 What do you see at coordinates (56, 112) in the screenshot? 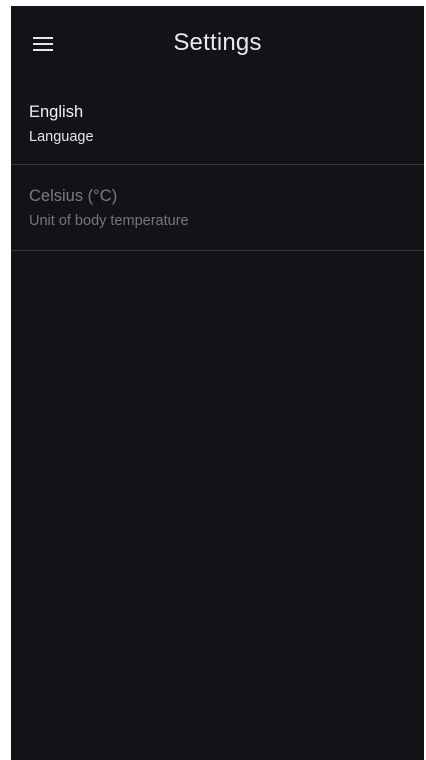
I see `language-value: English` at bounding box center [56, 112].